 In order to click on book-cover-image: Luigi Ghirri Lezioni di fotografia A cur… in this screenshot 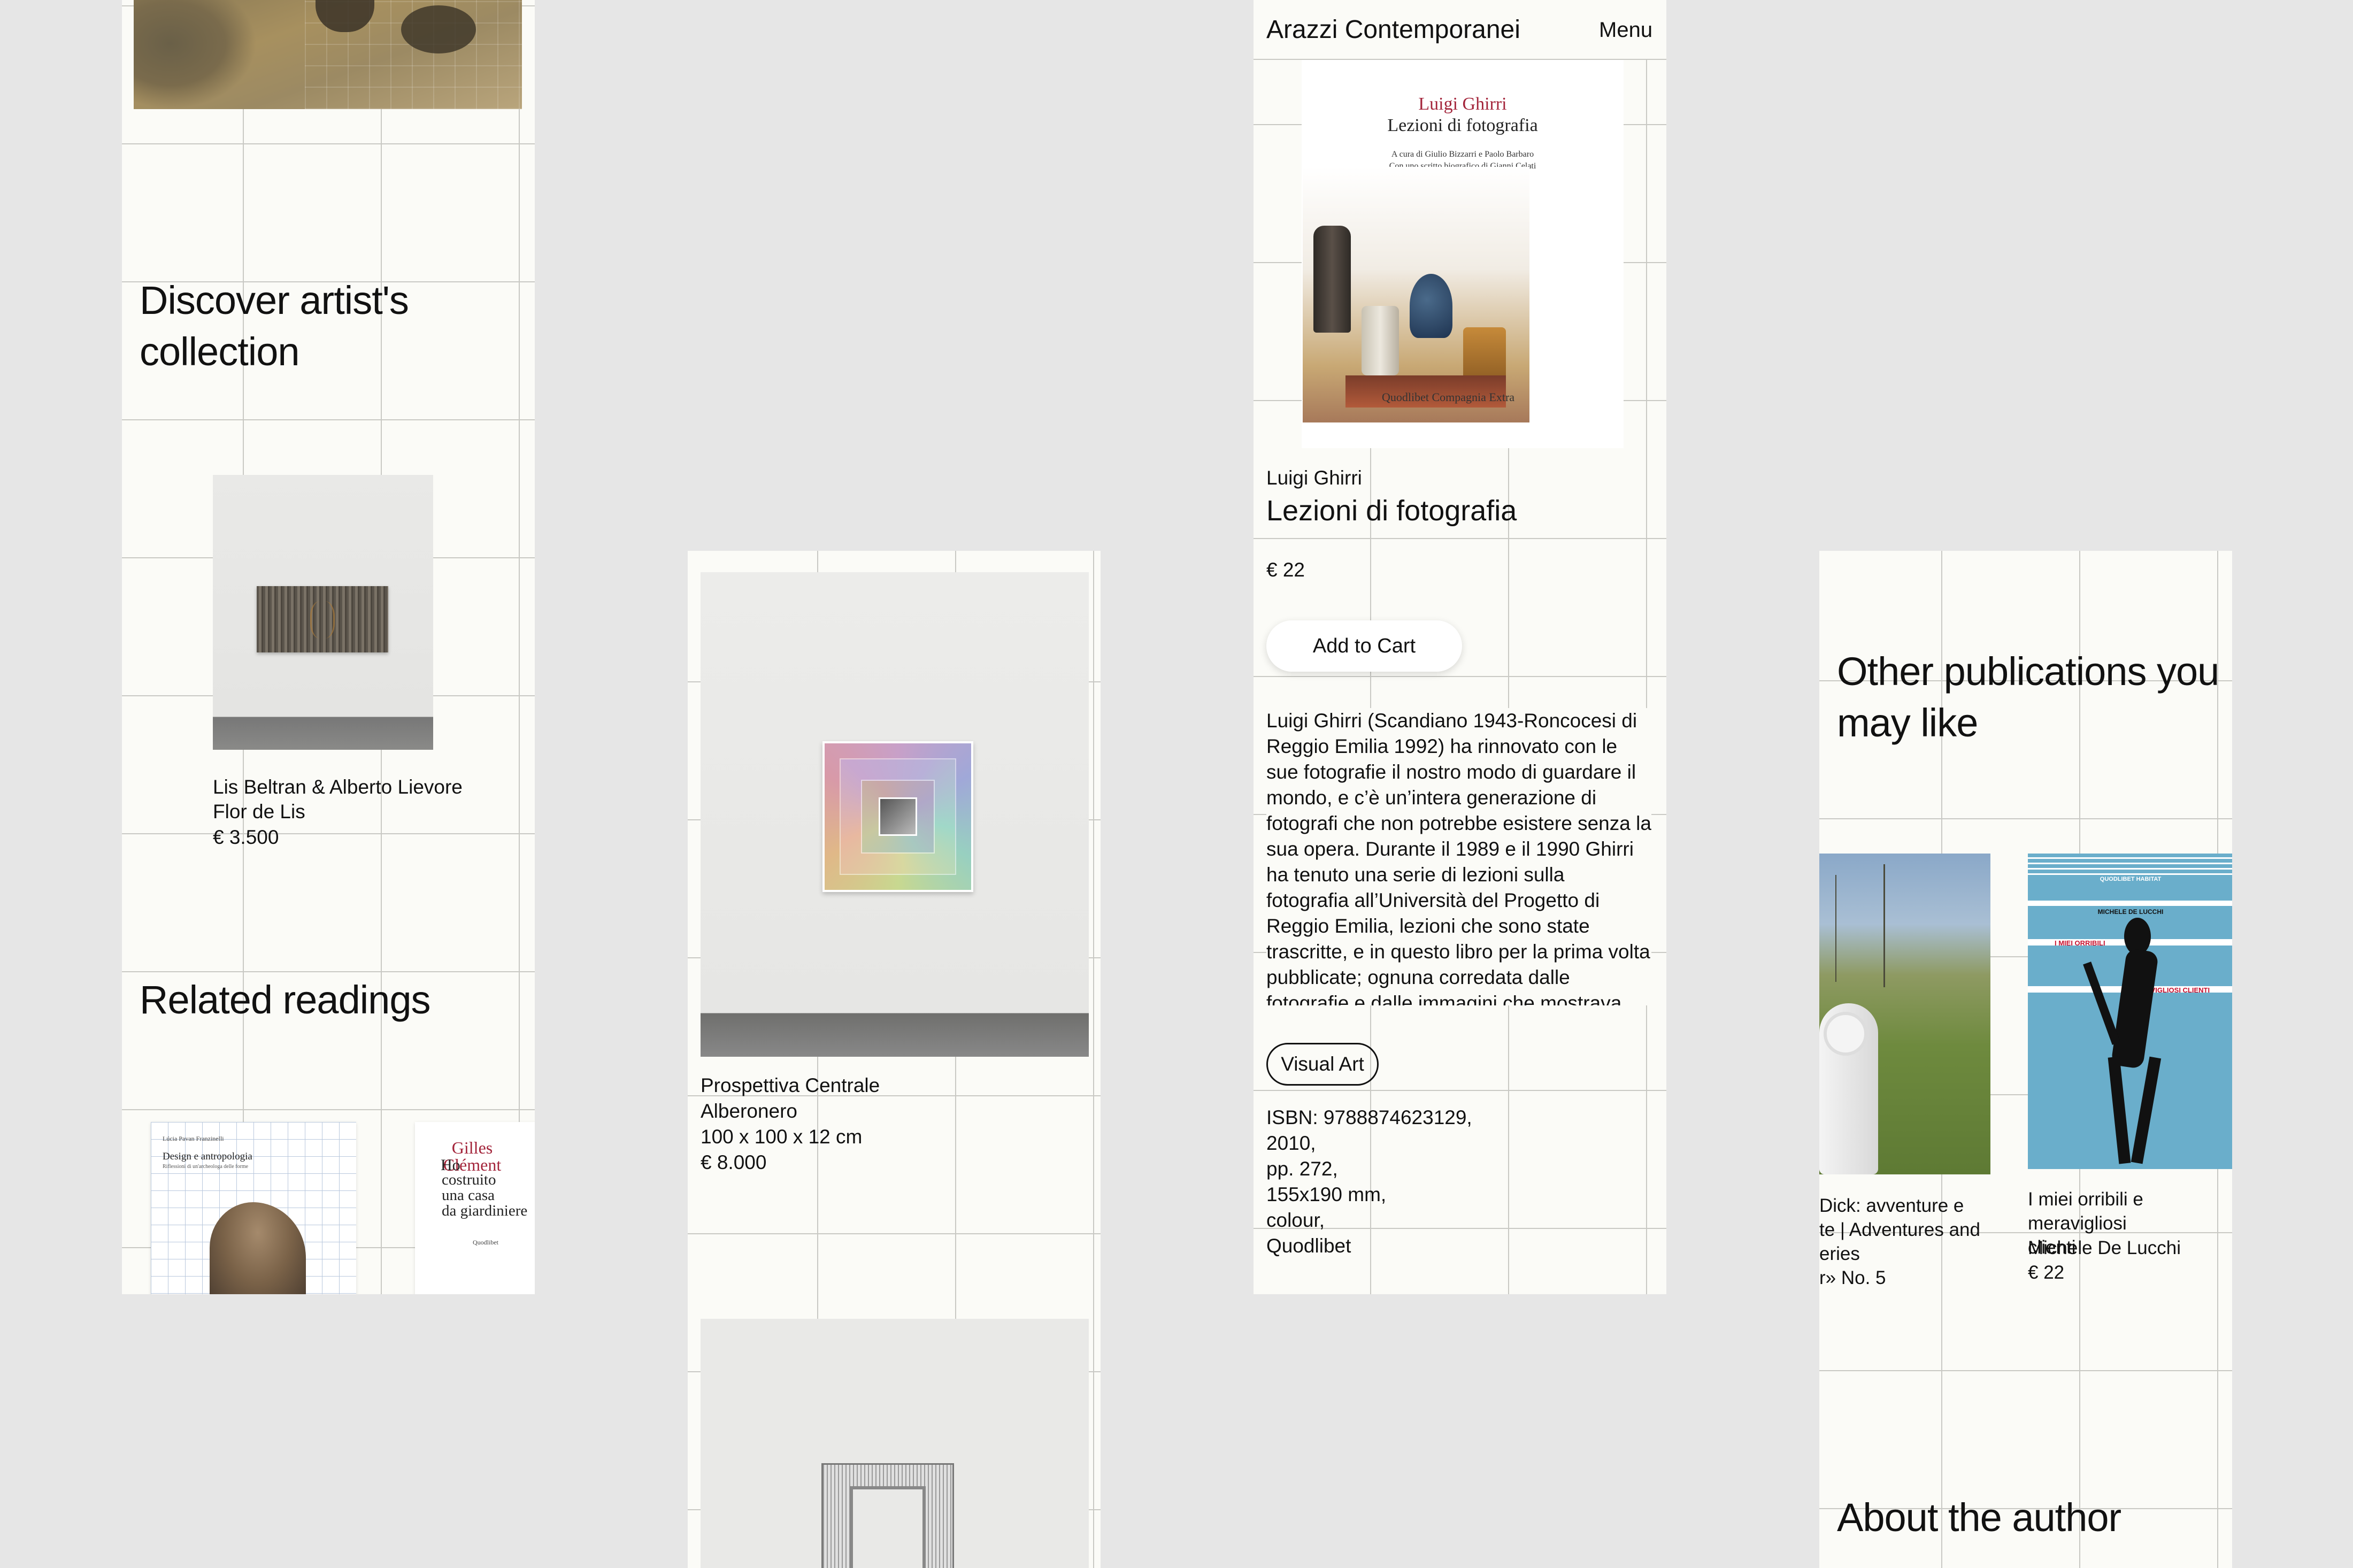, I will do `click(1463, 254)`.